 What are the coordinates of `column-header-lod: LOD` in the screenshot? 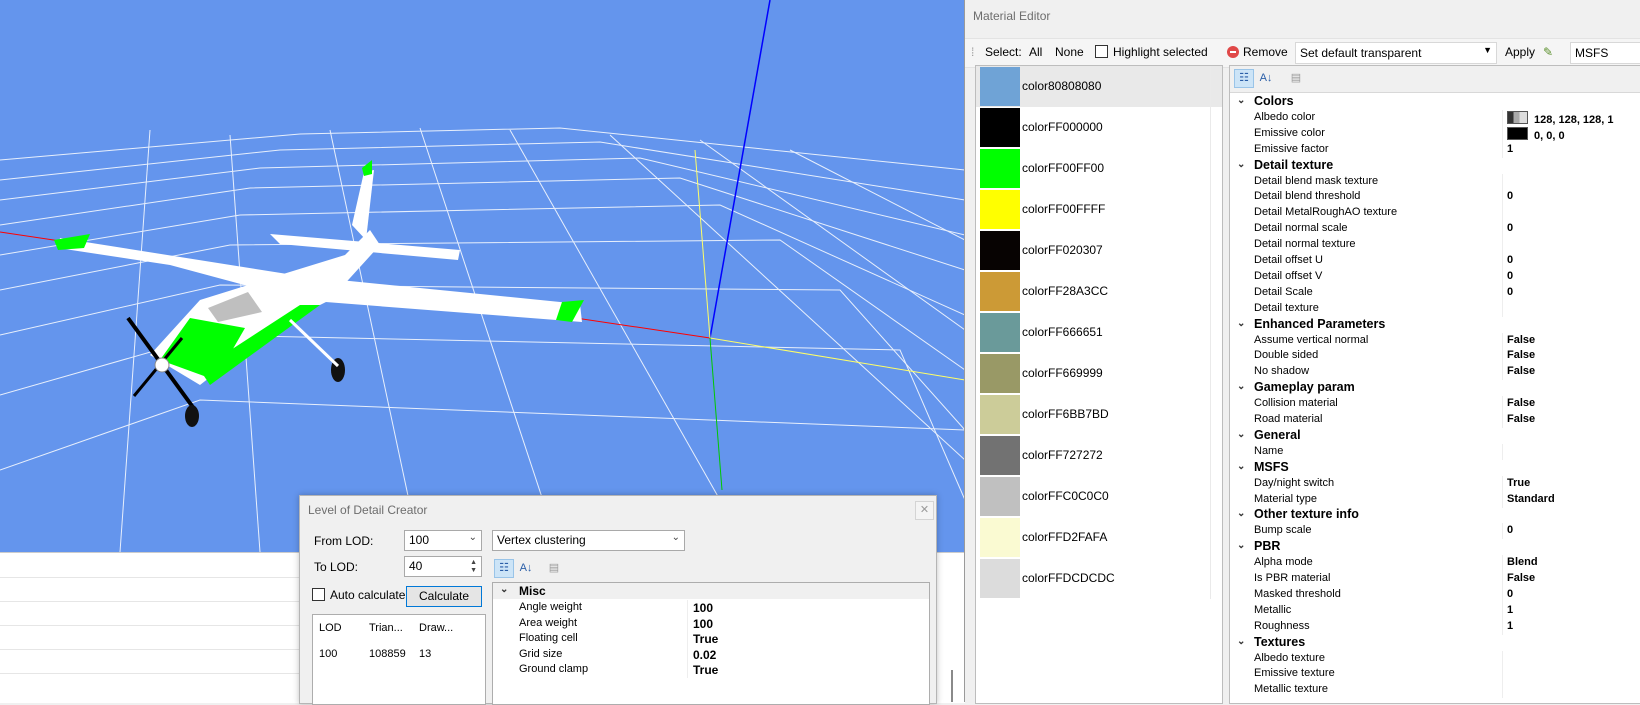 It's located at (330, 628).